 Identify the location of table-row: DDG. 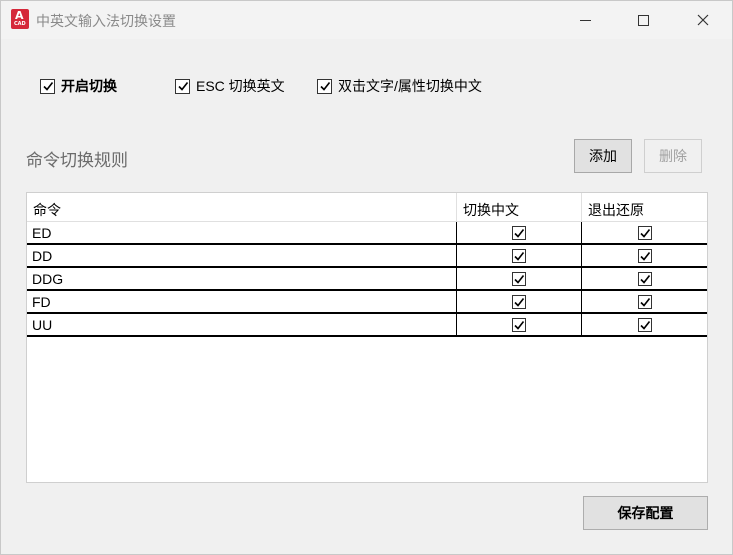
(367, 279).